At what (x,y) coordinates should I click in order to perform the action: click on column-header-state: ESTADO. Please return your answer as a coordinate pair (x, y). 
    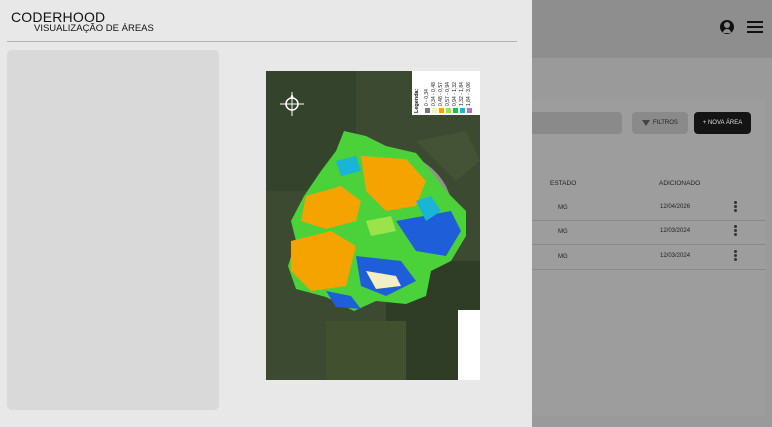
    Looking at the image, I should click on (563, 183).